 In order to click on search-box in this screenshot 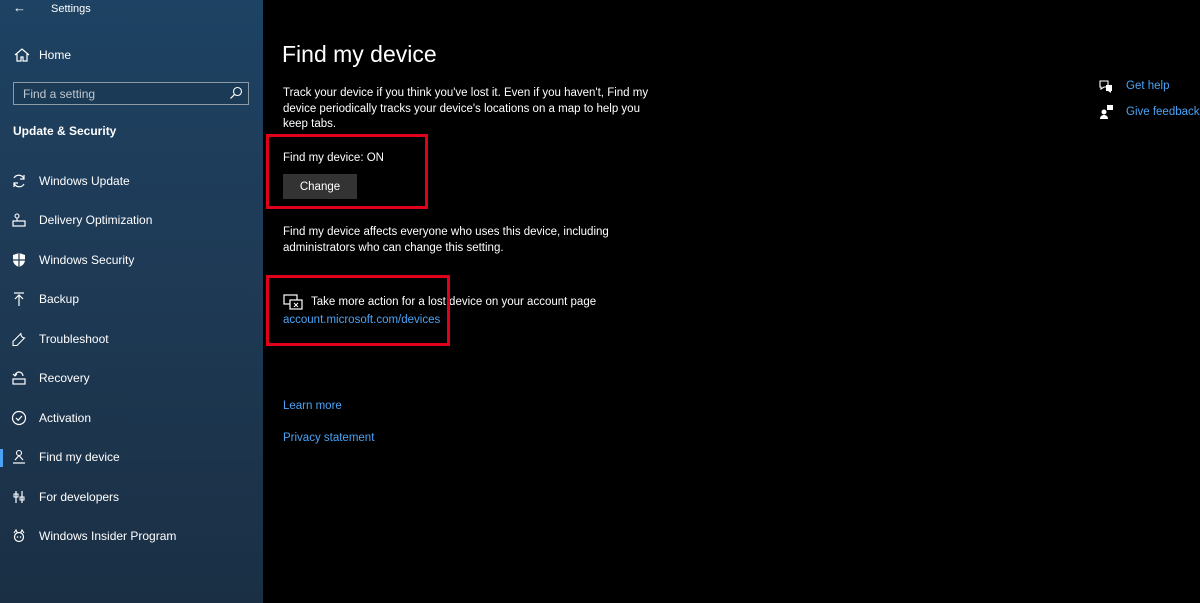, I will do `click(131, 93)`.